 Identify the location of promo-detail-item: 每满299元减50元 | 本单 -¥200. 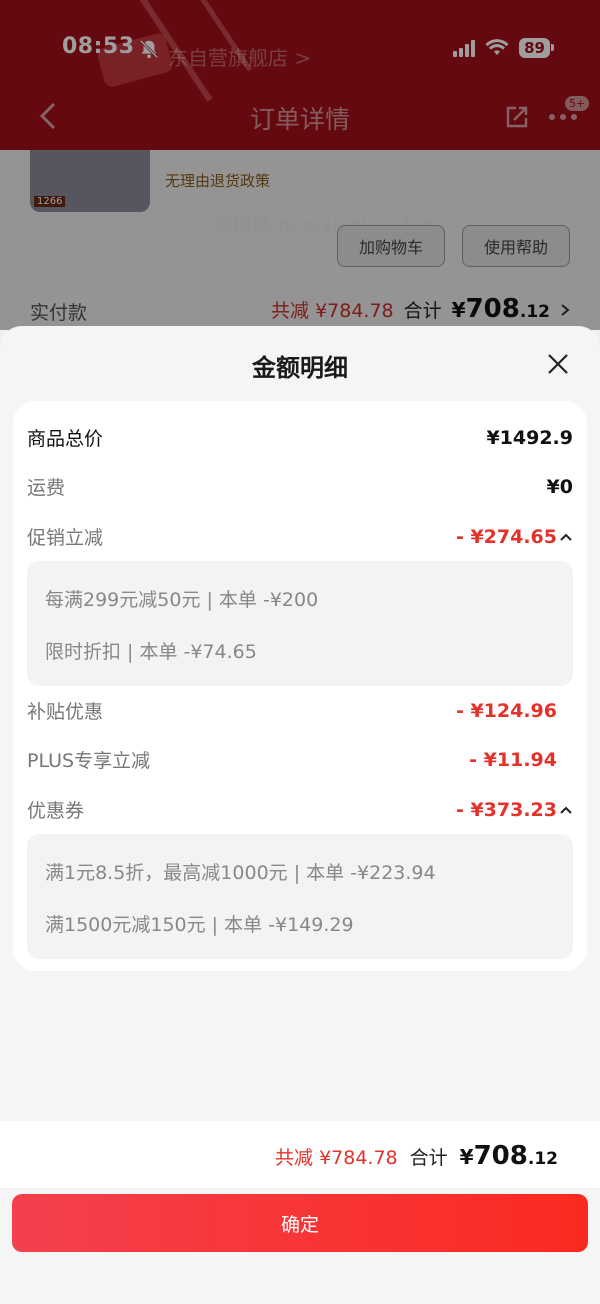
(182, 600).